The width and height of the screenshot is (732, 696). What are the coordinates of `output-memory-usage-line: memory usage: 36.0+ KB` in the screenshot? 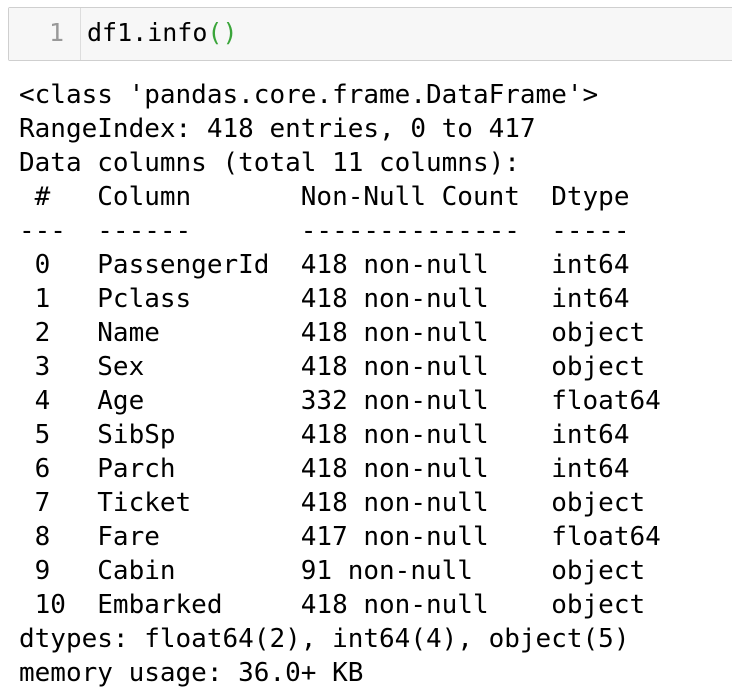 It's located at (191, 673).